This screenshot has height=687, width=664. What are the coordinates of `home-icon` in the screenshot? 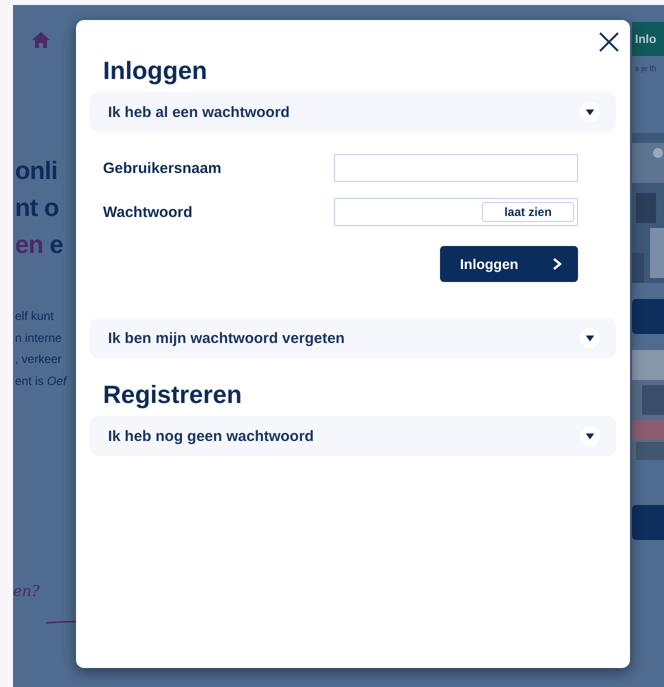 It's located at (41, 40).